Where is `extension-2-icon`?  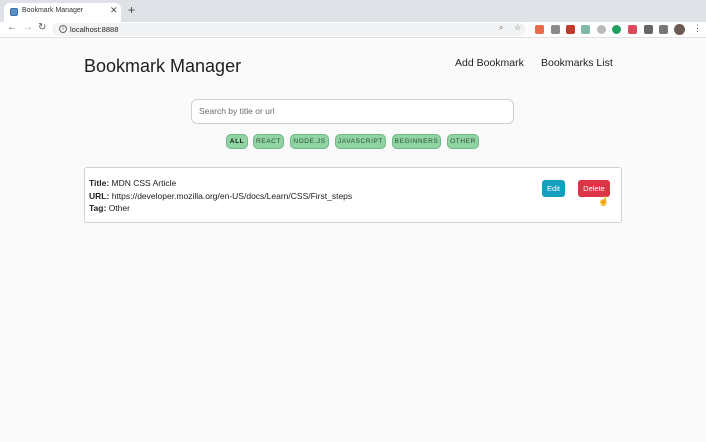 extension-2-icon is located at coordinates (555, 29).